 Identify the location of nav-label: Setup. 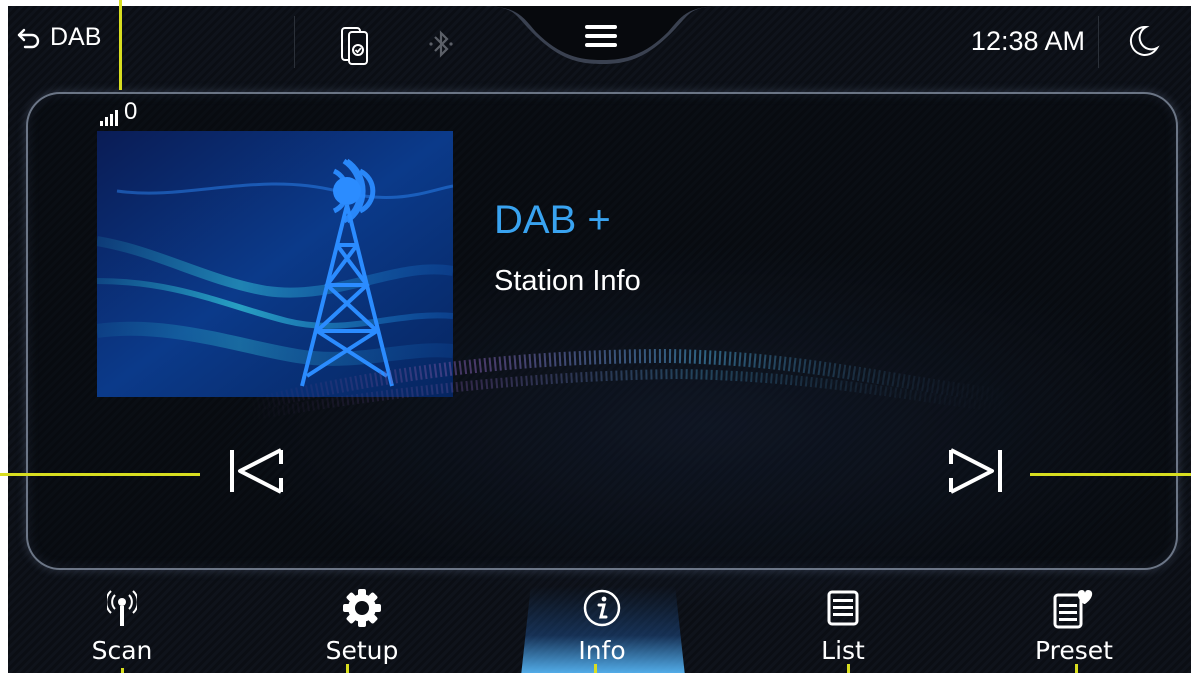
(362, 650).